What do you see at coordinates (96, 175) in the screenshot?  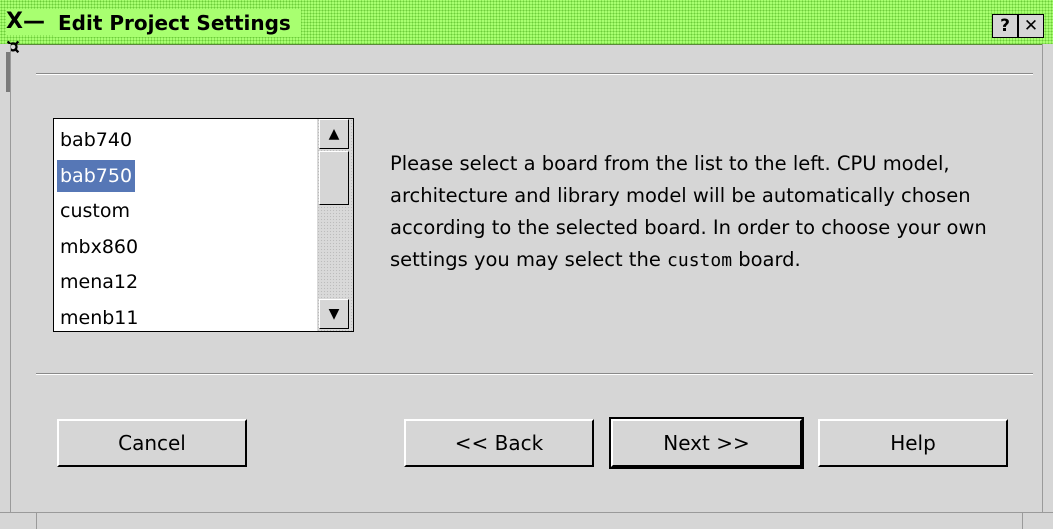 I see `board-list-item: bab750` at bounding box center [96, 175].